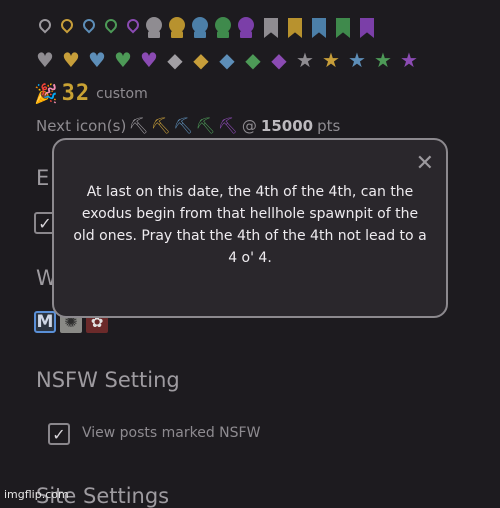  What do you see at coordinates (160, 125) in the screenshot?
I see `pickaxe-gold-icon: ⛏` at bounding box center [160, 125].